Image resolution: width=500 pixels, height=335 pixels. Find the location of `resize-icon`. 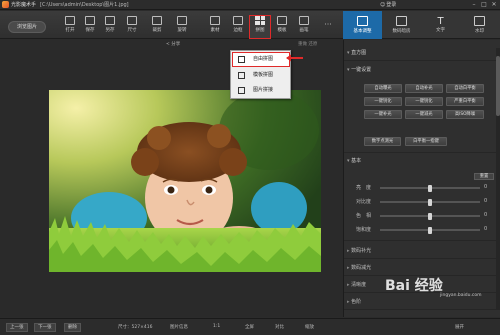

resize-icon is located at coordinates (132, 20).